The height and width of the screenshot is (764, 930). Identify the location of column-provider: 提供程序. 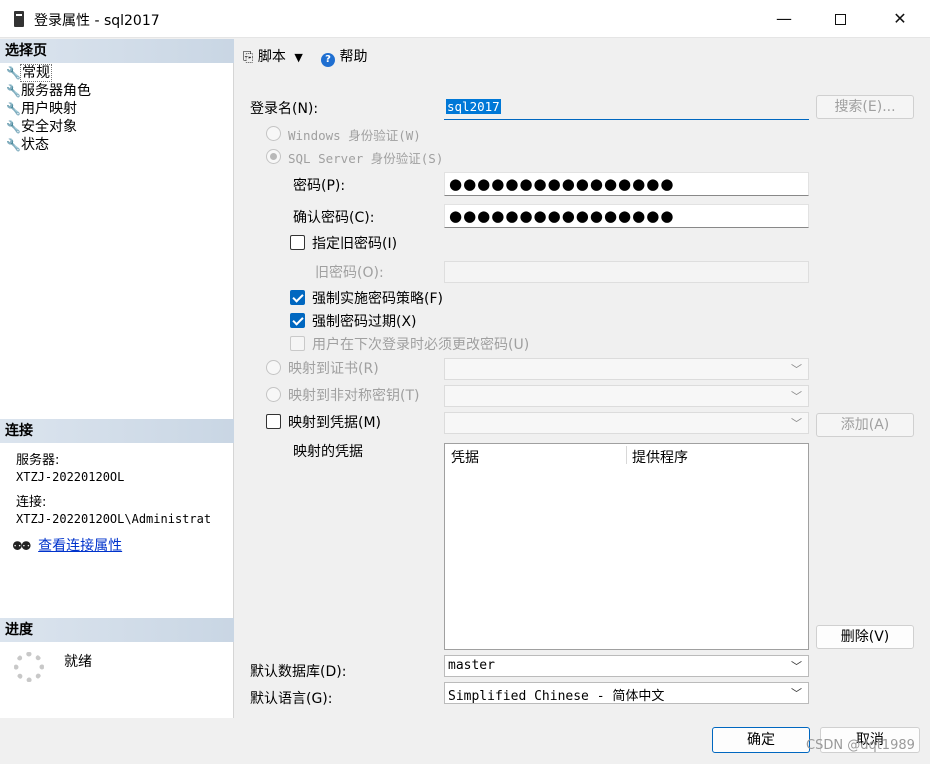
(660, 457).